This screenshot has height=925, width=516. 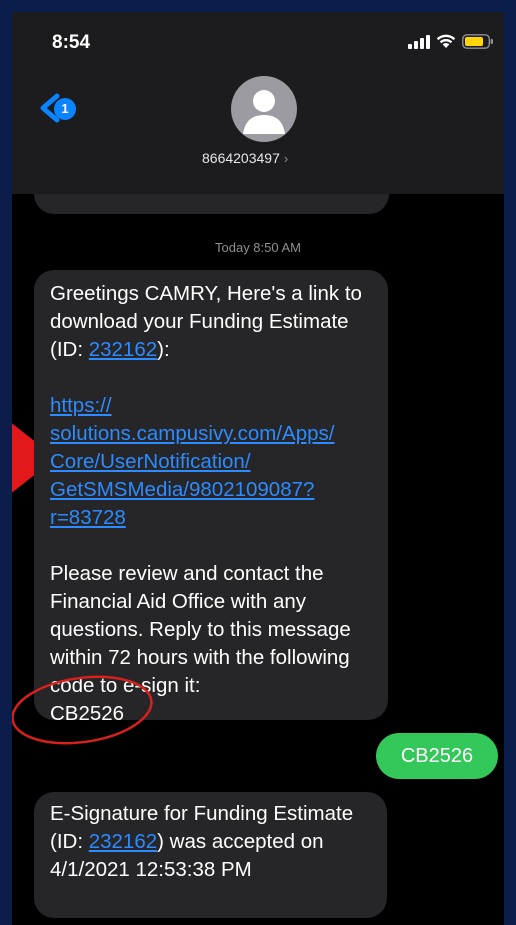 What do you see at coordinates (419, 41) in the screenshot?
I see `cellular-signal-icon` at bounding box center [419, 41].